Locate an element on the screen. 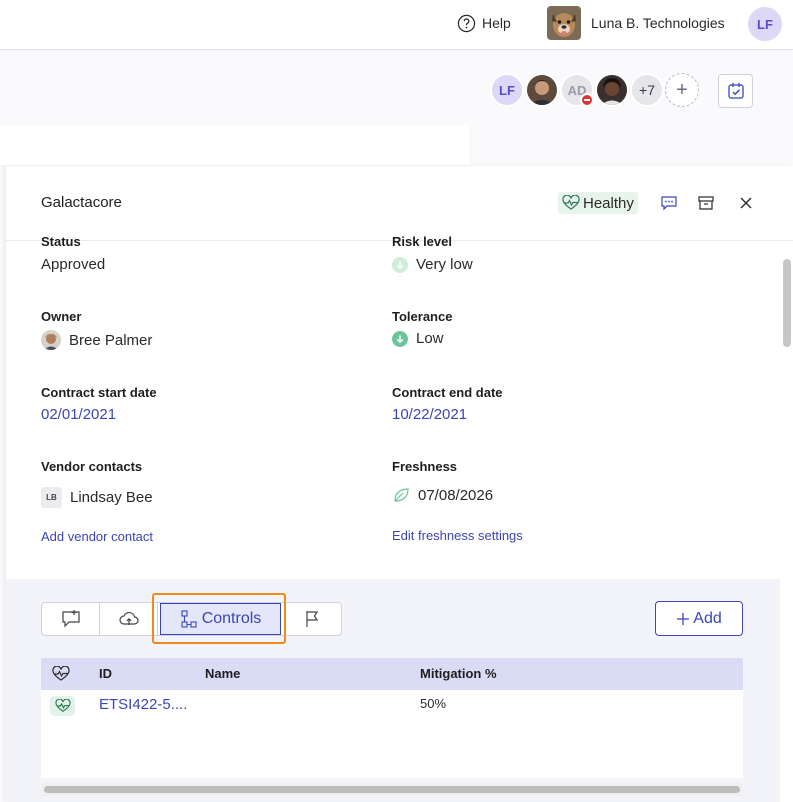  owner-name: Bree Palmer is located at coordinates (111, 340).